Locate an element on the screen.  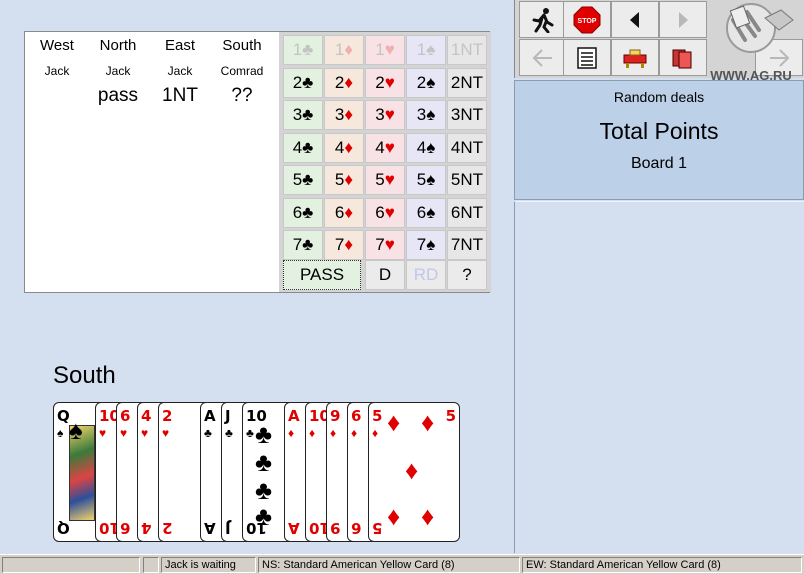
scoresheet-icon is located at coordinates (587, 57).